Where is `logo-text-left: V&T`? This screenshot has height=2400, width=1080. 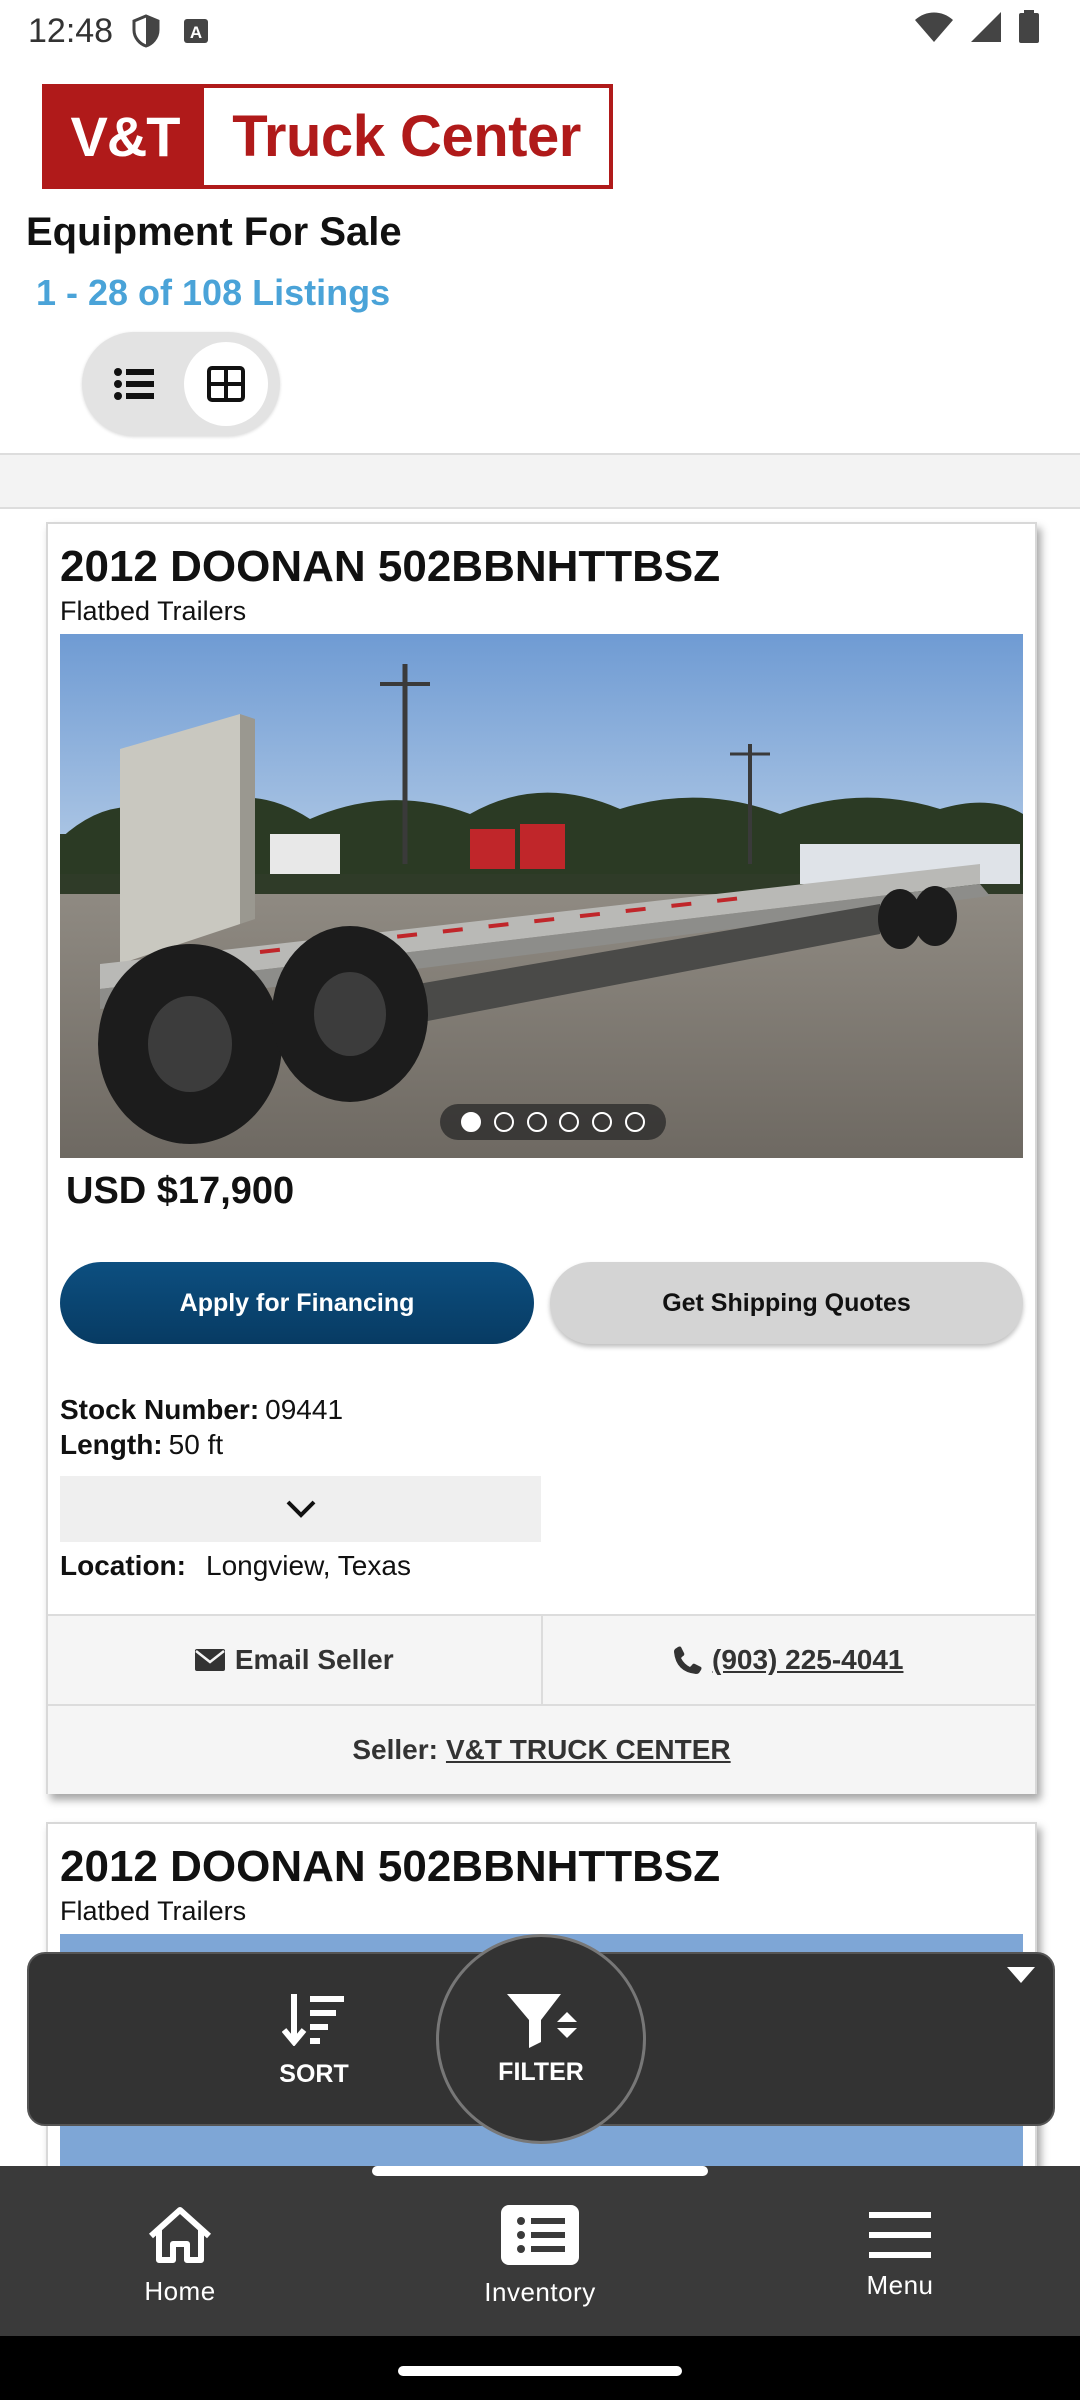 logo-text-left: V&T is located at coordinates (125, 136).